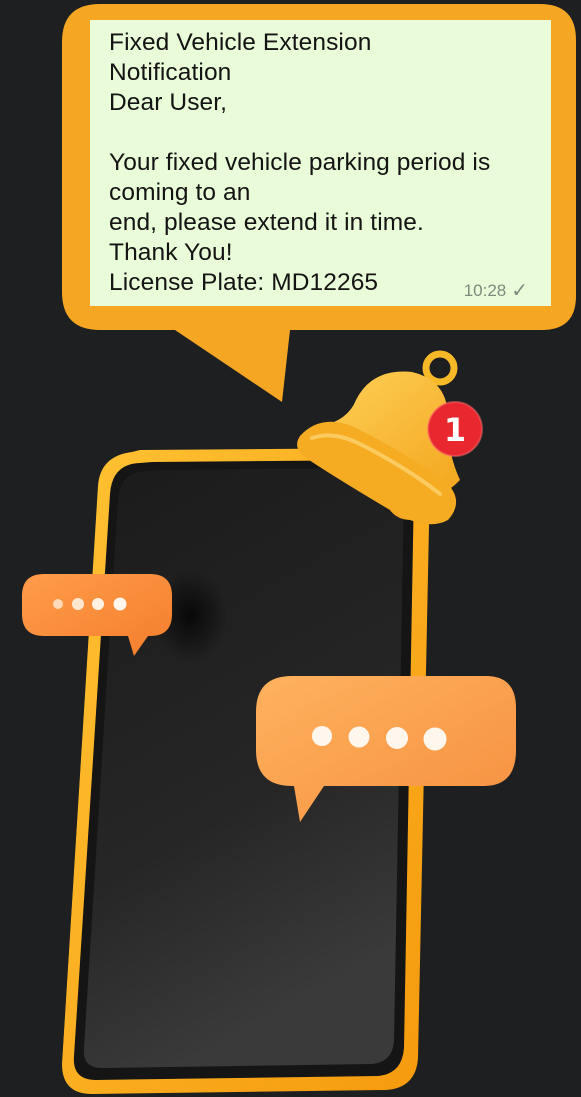 This screenshot has height=1097, width=581. Describe the element at coordinates (170, 72) in the screenshot. I see `message-title-line2: Notification` at that location.